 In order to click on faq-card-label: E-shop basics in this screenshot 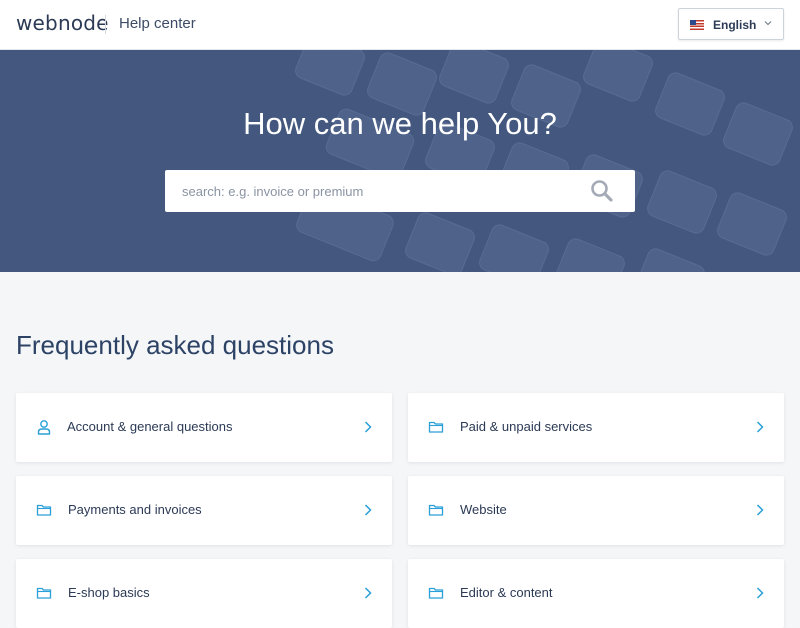, I will do `click(109, 592)`.